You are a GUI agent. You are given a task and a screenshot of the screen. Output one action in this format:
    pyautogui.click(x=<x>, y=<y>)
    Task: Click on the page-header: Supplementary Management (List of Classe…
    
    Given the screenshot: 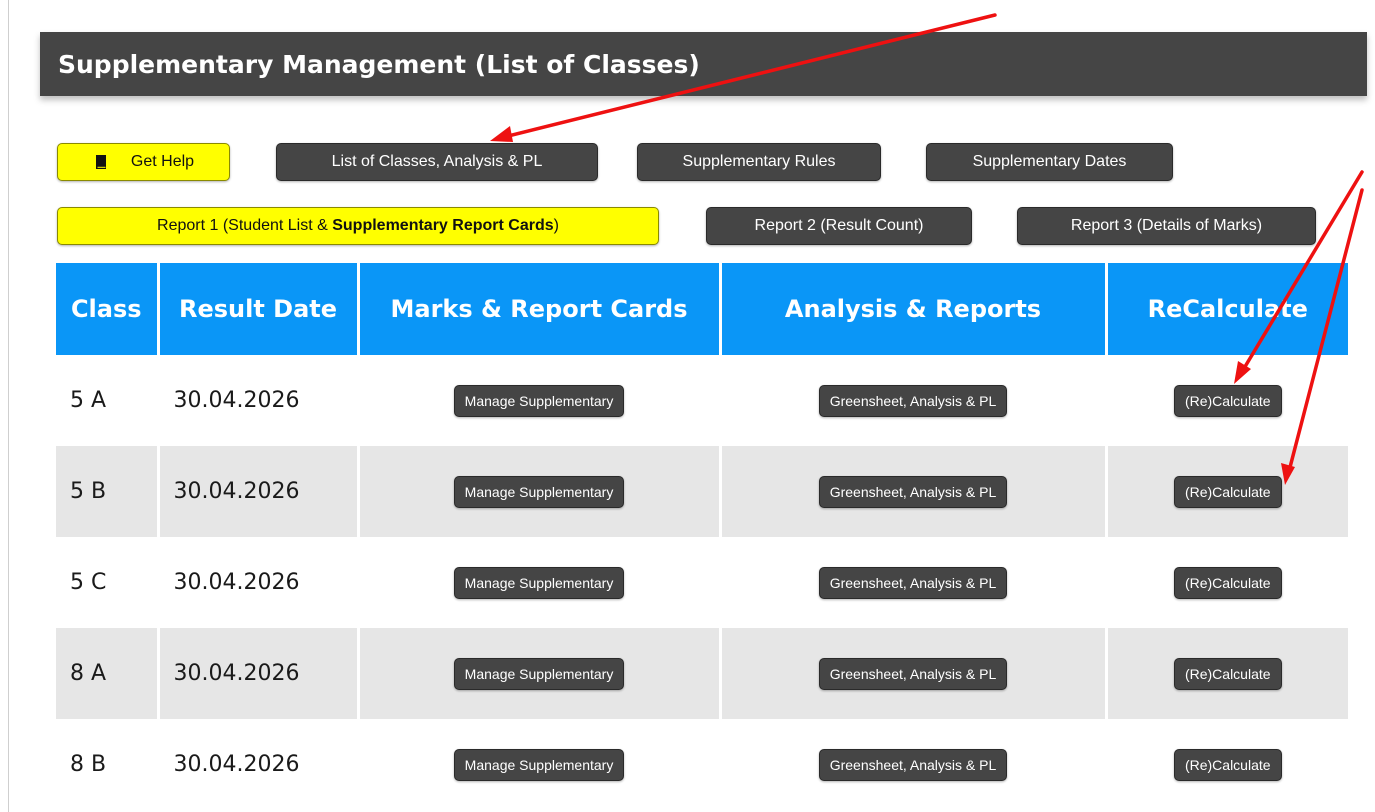 What is the action you would take?
    pyautogui.click(x=703, y=64)
    